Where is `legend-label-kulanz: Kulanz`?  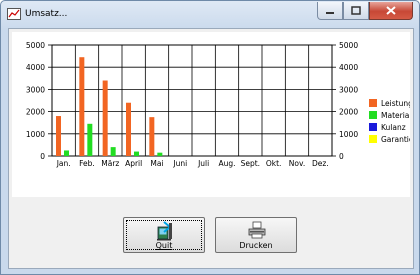
legend-label-kulanz: Kulanz is located at coordinates (393, 127).